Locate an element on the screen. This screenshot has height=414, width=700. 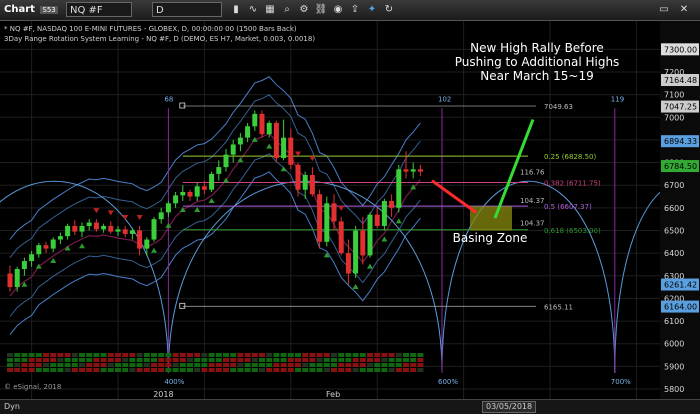
headline-line: New High Rally Before is located at coordinates (537, 48).